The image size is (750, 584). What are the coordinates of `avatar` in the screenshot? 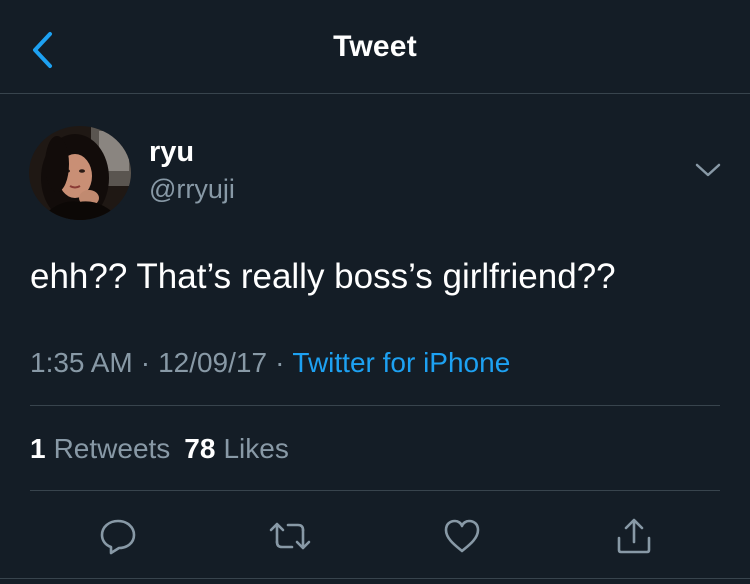 It's located at (80, 173).